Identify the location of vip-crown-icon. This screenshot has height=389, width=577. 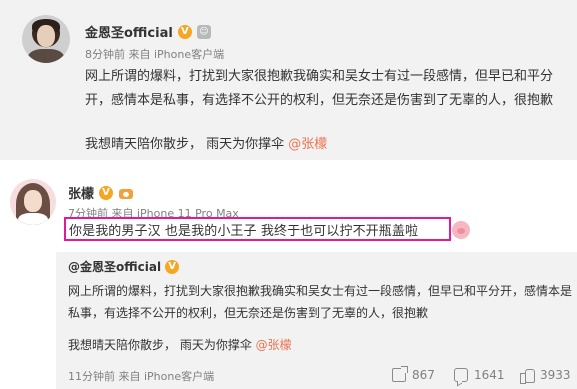
(126, 193).